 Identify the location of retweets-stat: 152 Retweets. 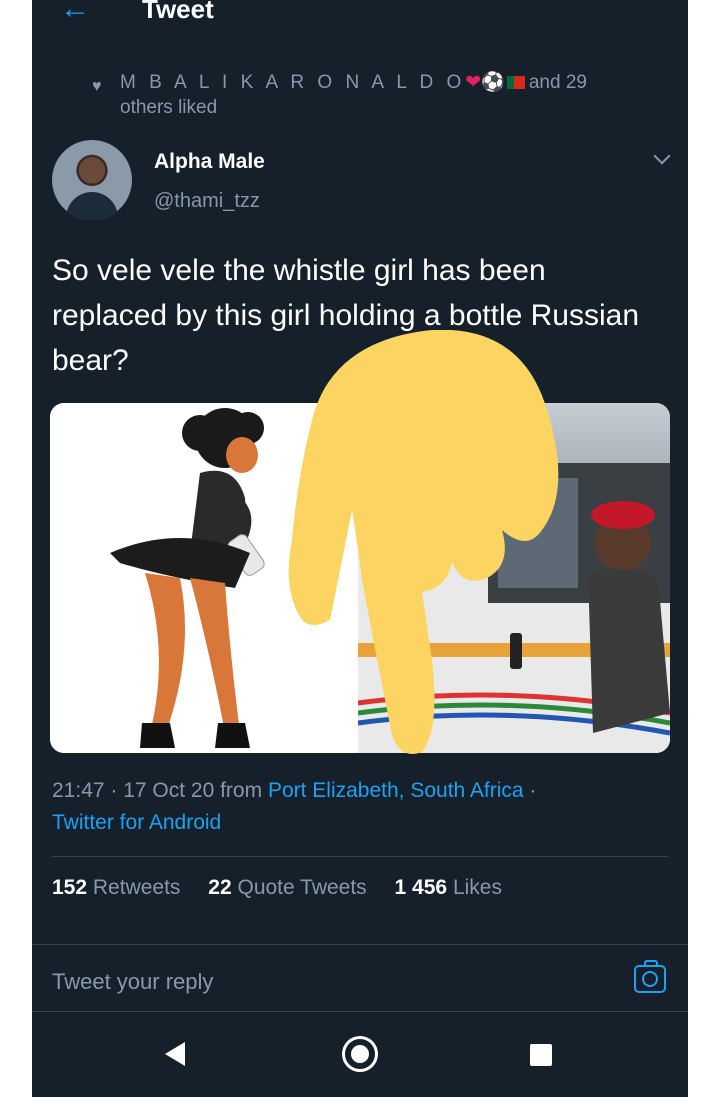
(116, 887).